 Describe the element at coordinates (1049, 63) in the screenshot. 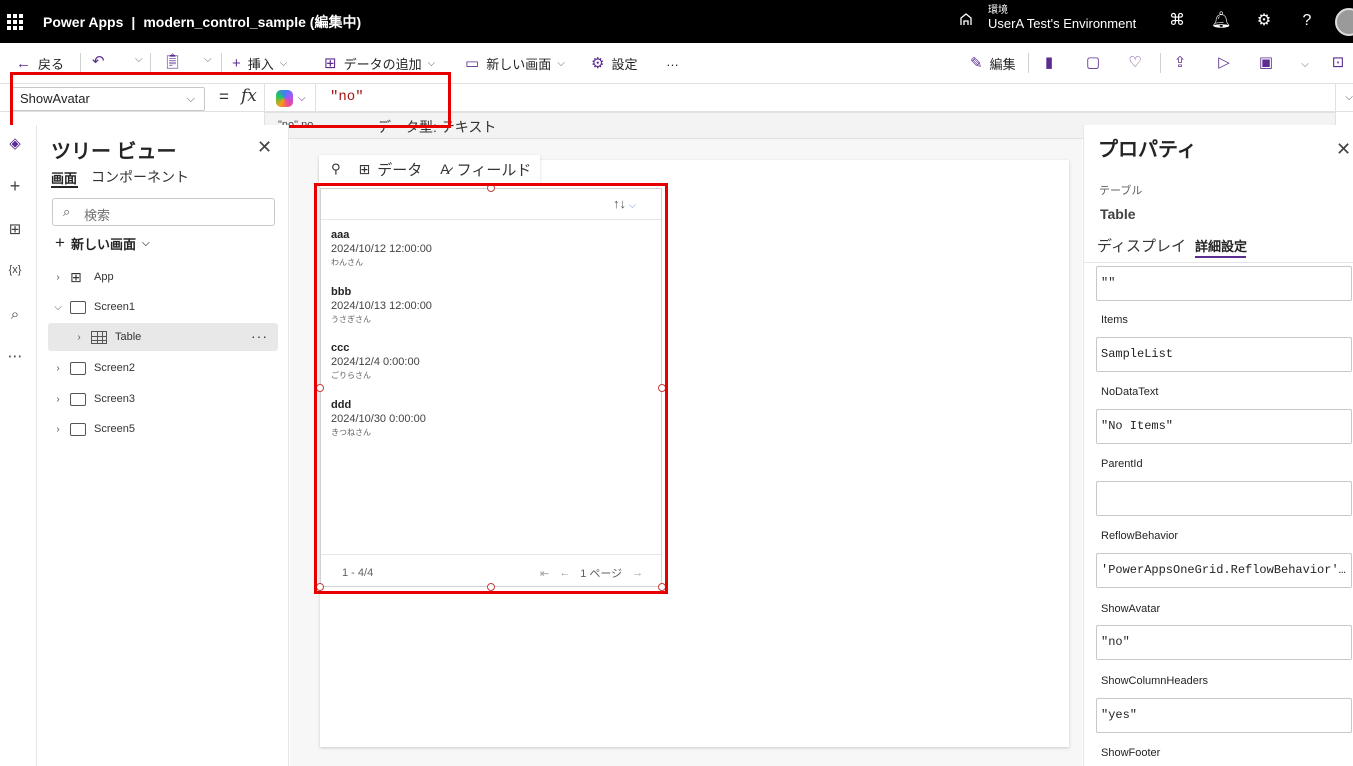

I see `book-icon: ▮` at that location.